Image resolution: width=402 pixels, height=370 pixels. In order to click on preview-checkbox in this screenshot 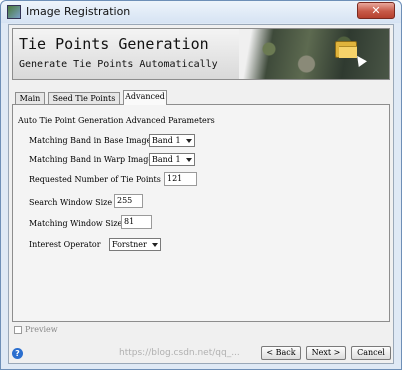, I will do `click(18, 330)`.